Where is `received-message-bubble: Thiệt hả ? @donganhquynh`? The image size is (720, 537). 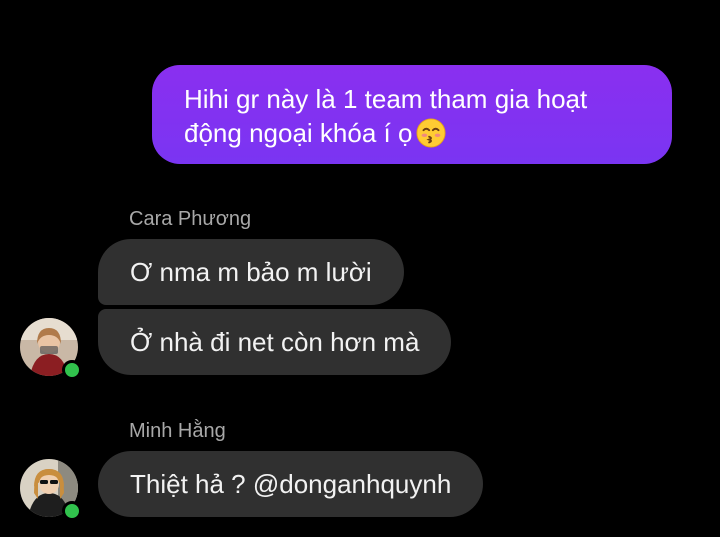 received-message-bubble: Thiệt hả ? @donganhquynh is located at coordinates (291, 484).